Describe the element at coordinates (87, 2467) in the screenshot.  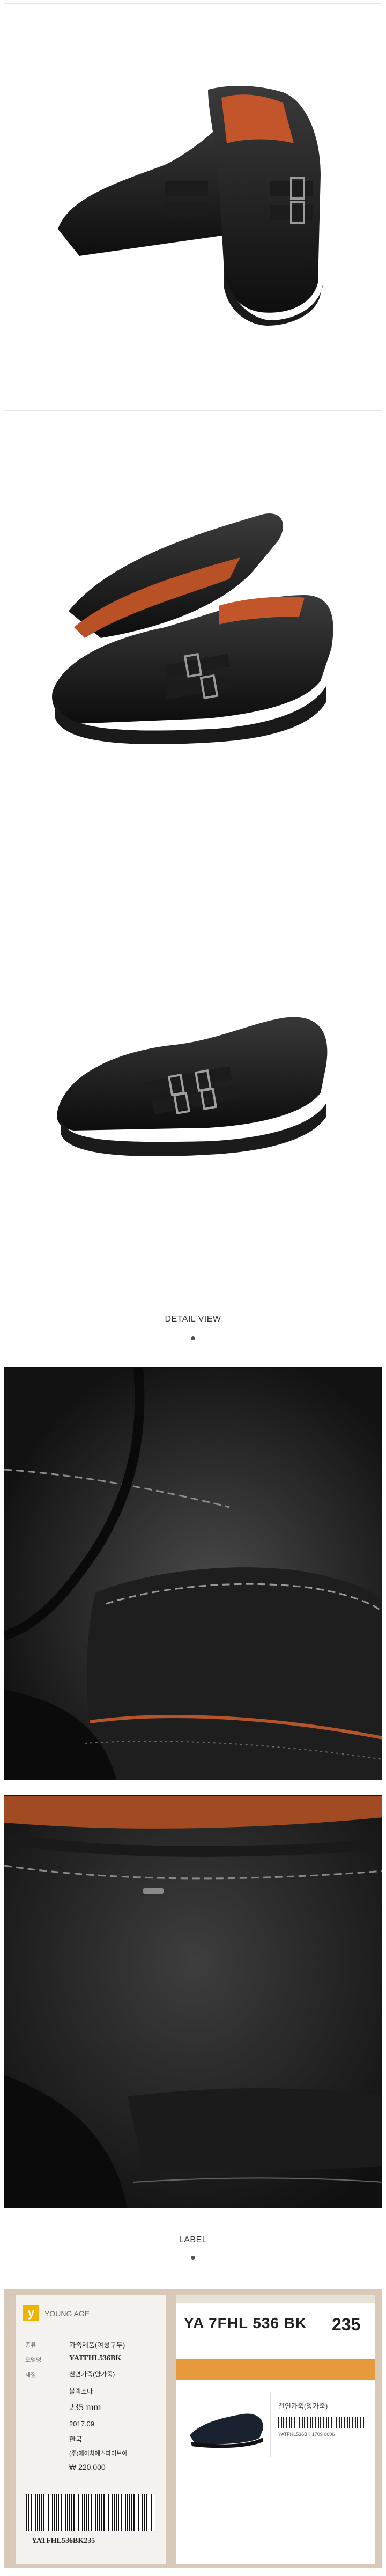
I see `label-price: ₩ 220,000` at that location.